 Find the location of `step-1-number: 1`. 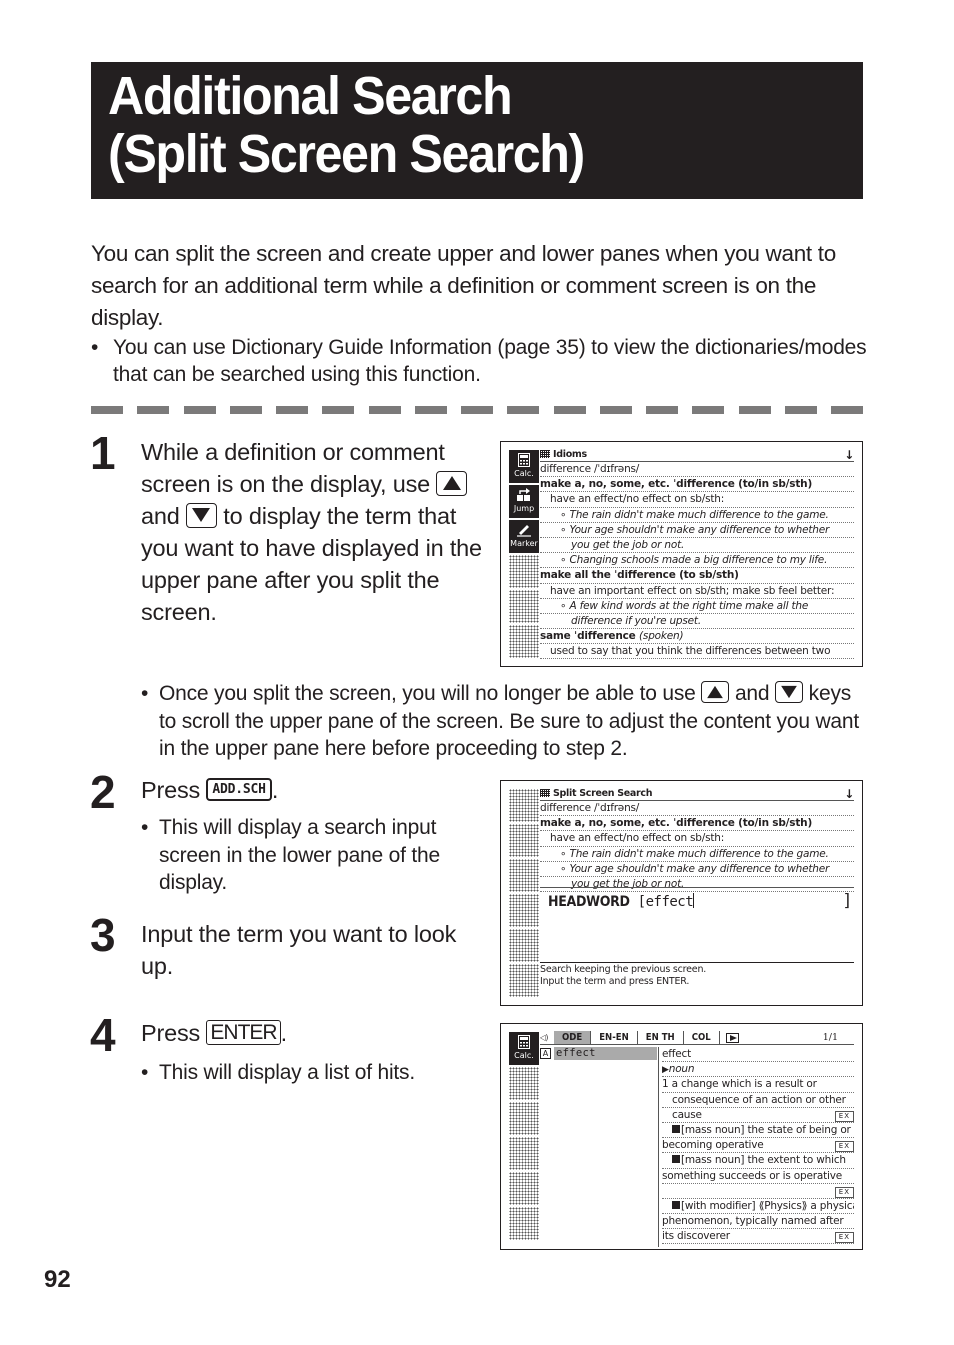

step-1-number: 1 is located at coordinates (103, 453).